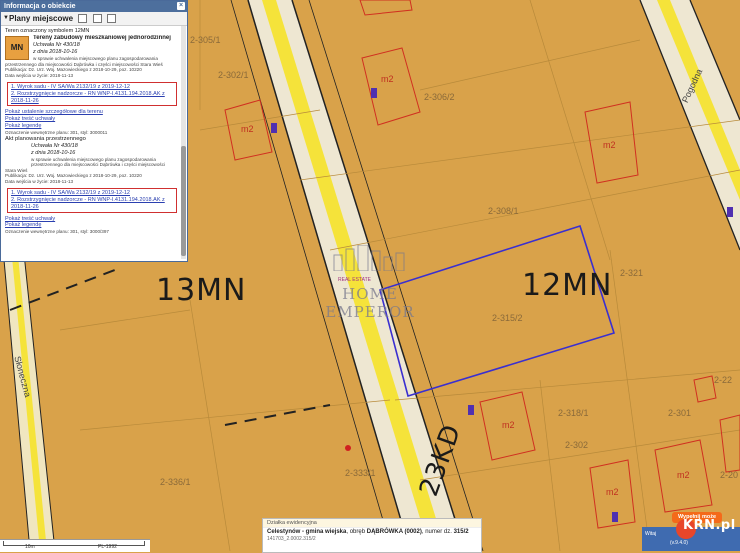 This screenshot has height=553, width=740. I want to click on city-skyline-icon, so click(369, 258).